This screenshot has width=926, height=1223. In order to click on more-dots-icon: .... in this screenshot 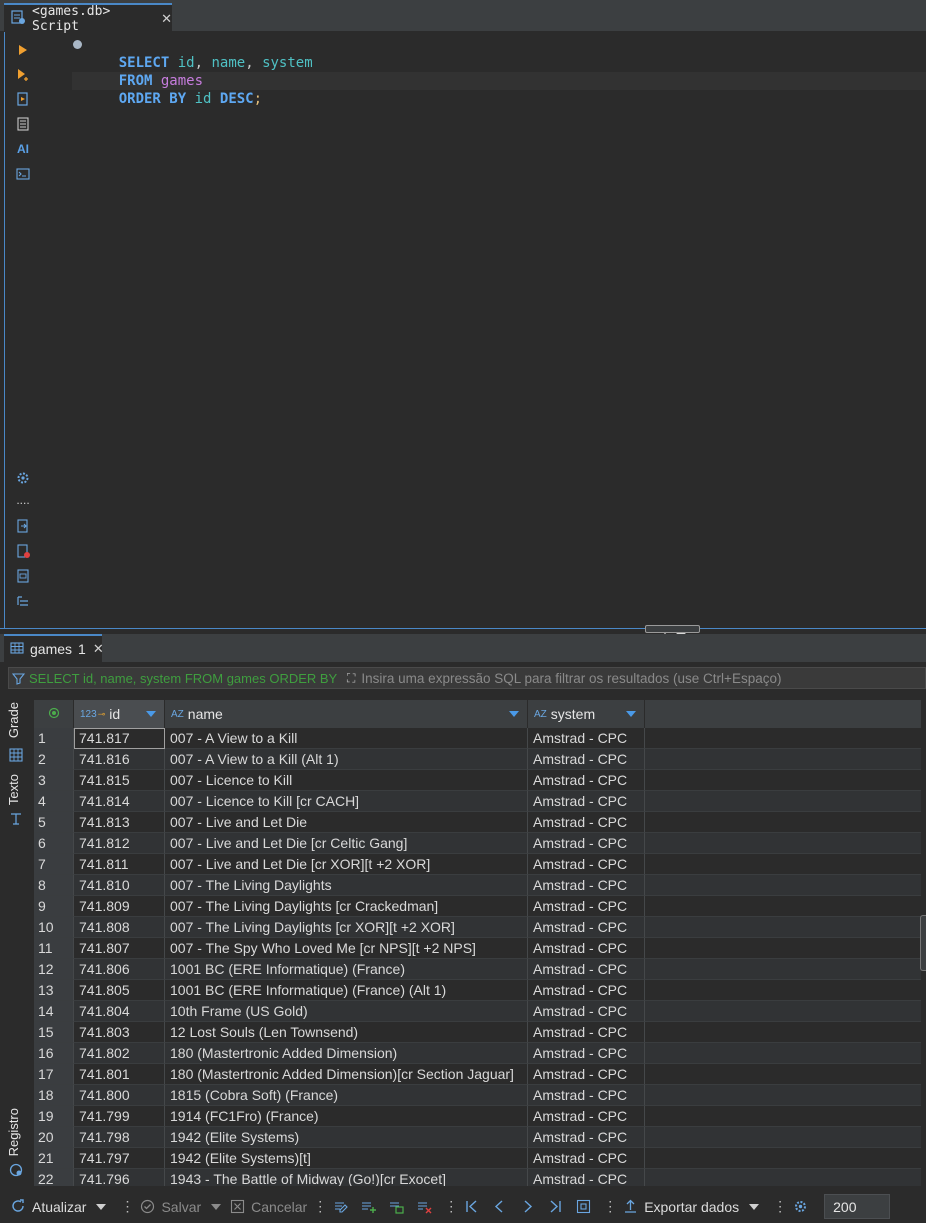, I will do `click(23, 500)`.